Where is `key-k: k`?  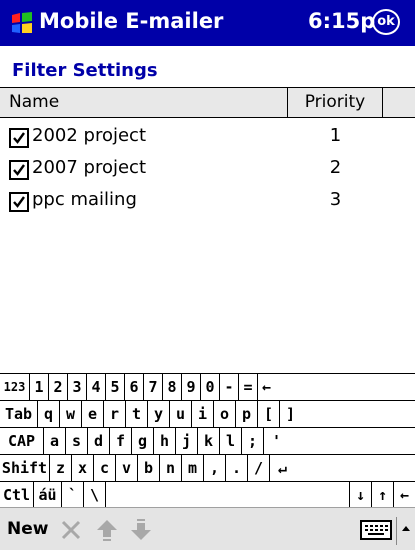 key-k: k is located at coordinates (209, 441).